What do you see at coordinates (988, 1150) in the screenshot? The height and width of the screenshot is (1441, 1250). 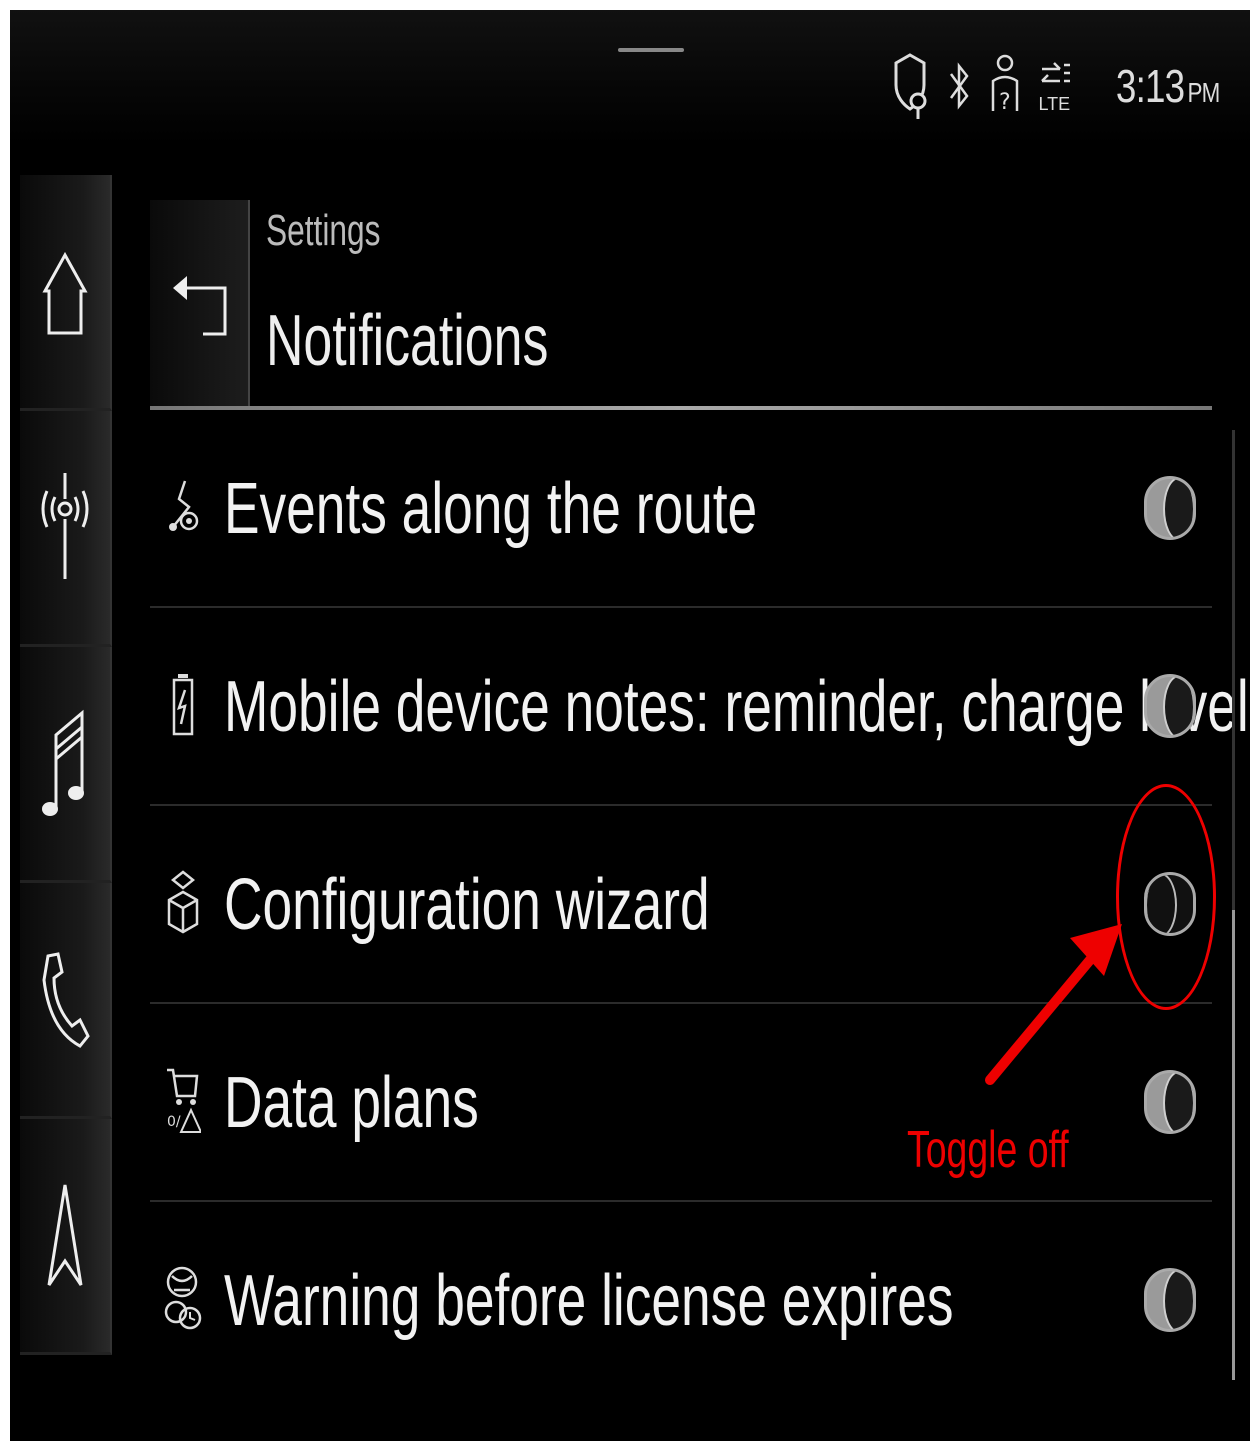 I see `annotation-label: Toggle off` at bounding box center [988, 1150].